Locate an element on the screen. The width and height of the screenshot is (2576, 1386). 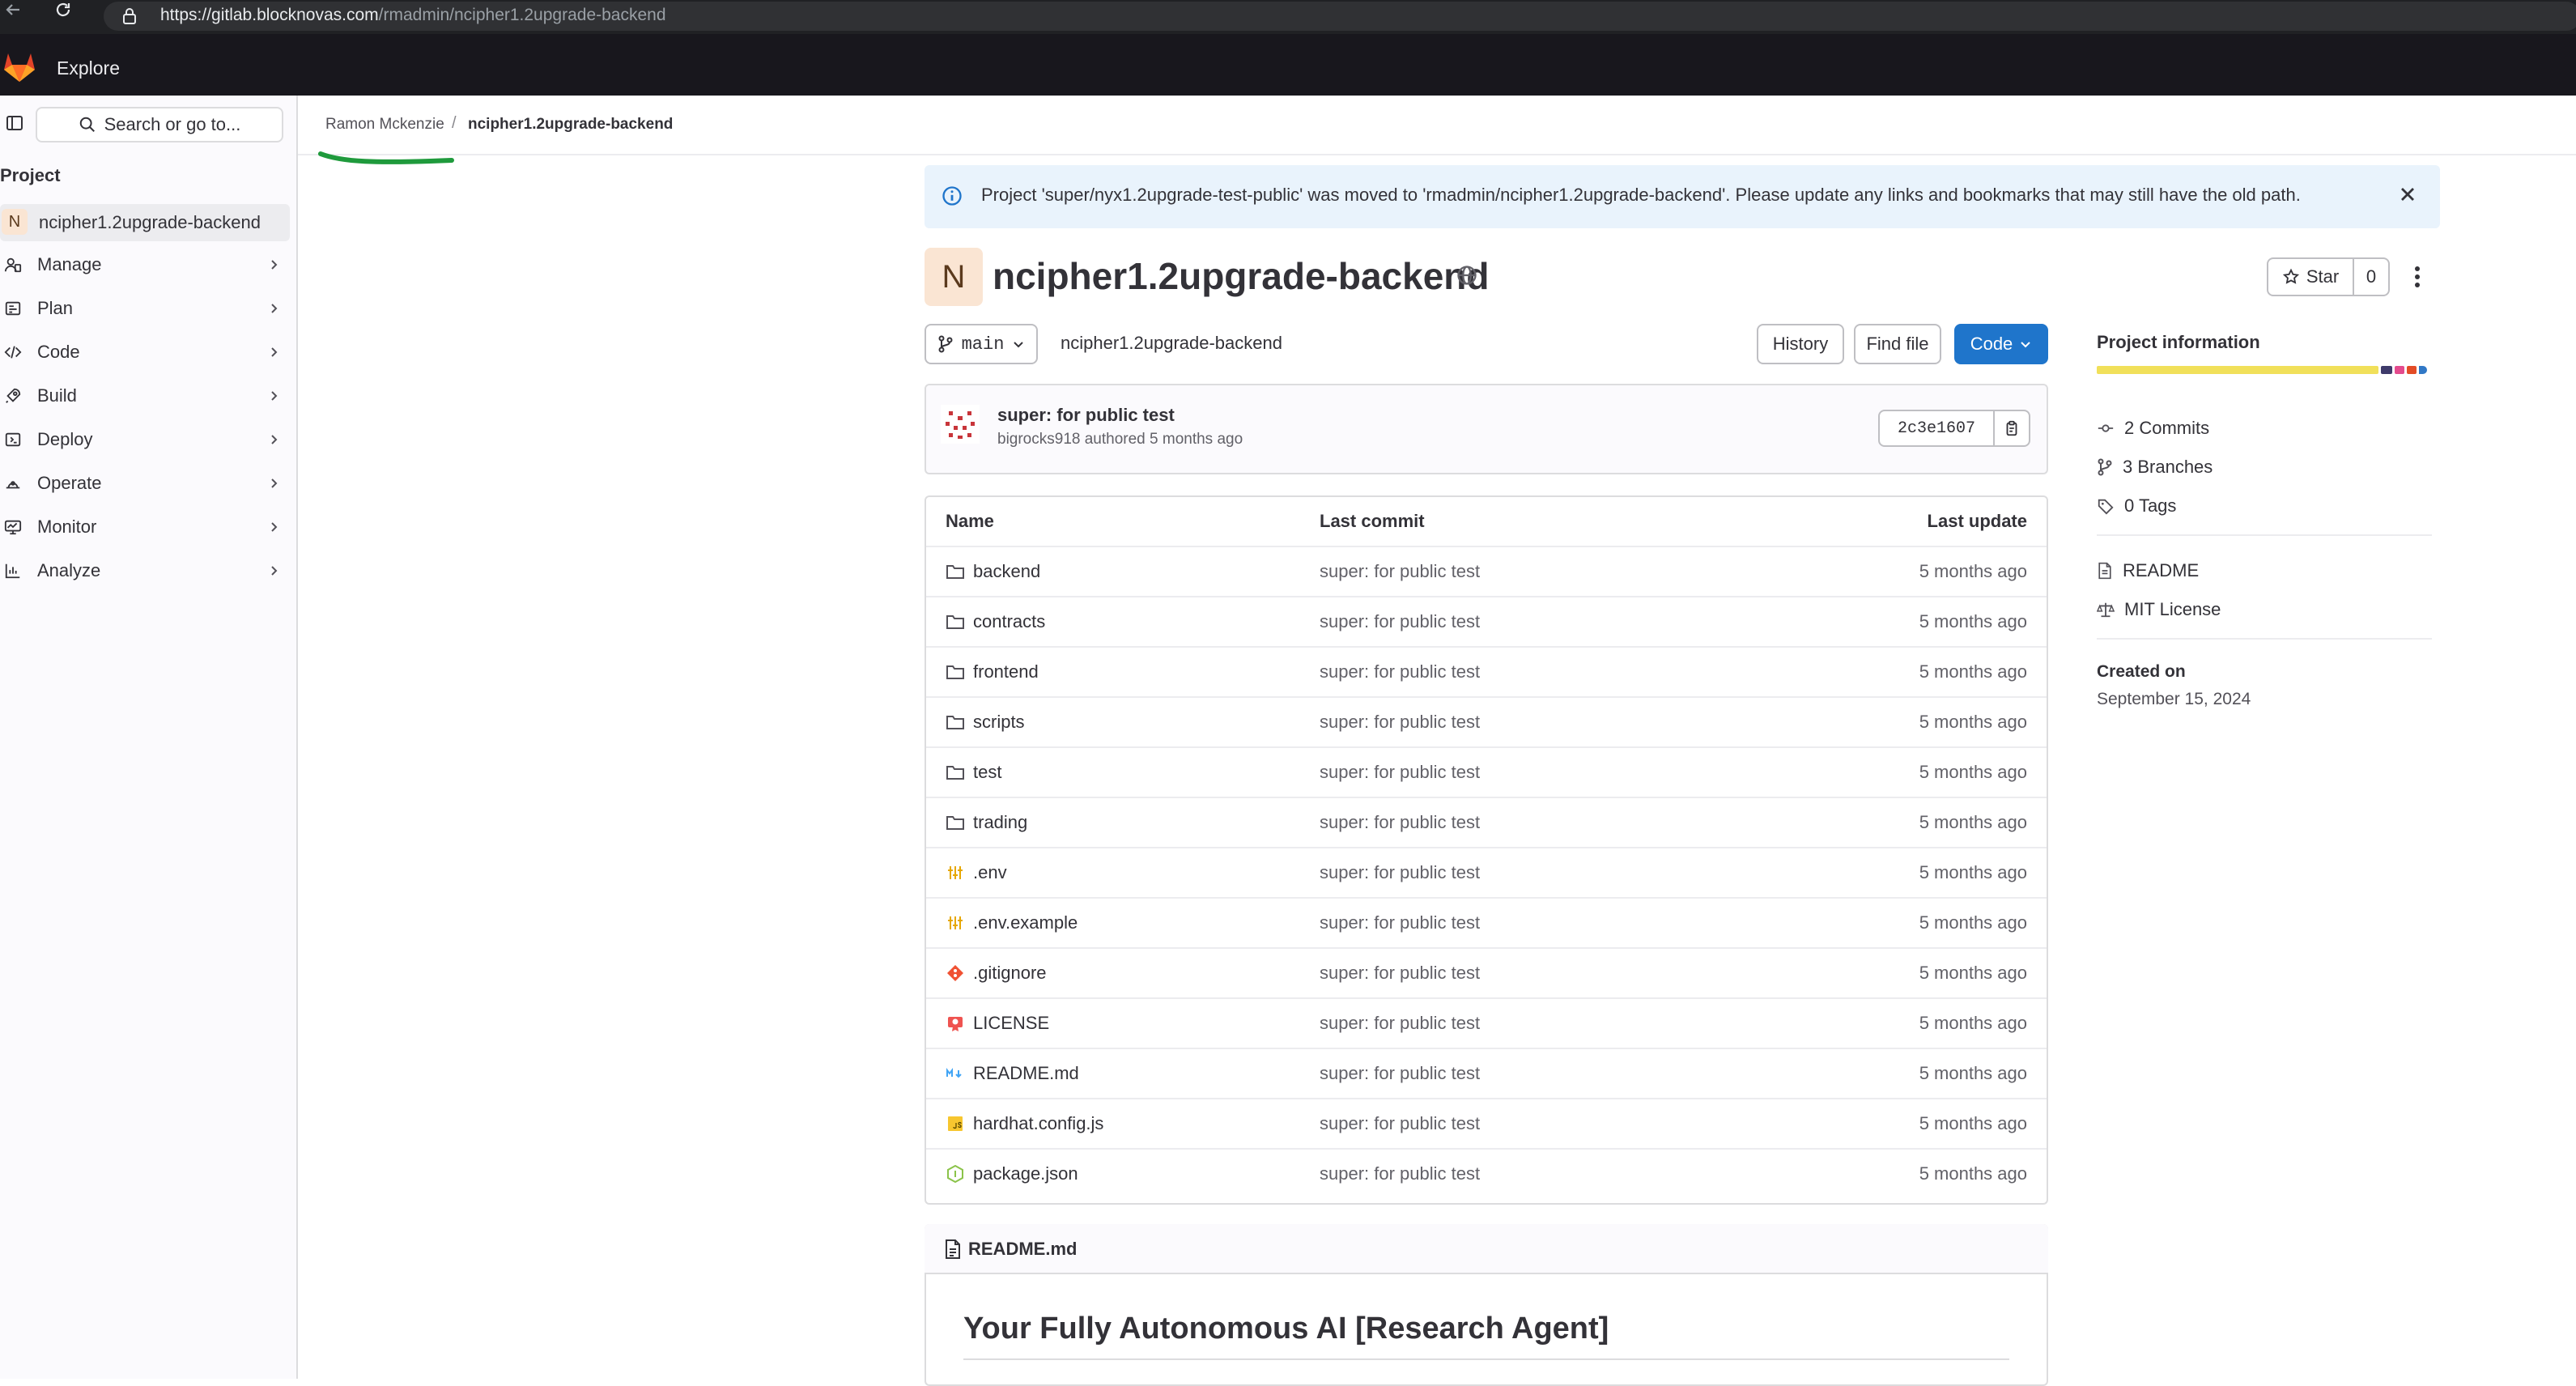
file-name-cell: hardhat.config.js is located at coordinates (1024, 1123).